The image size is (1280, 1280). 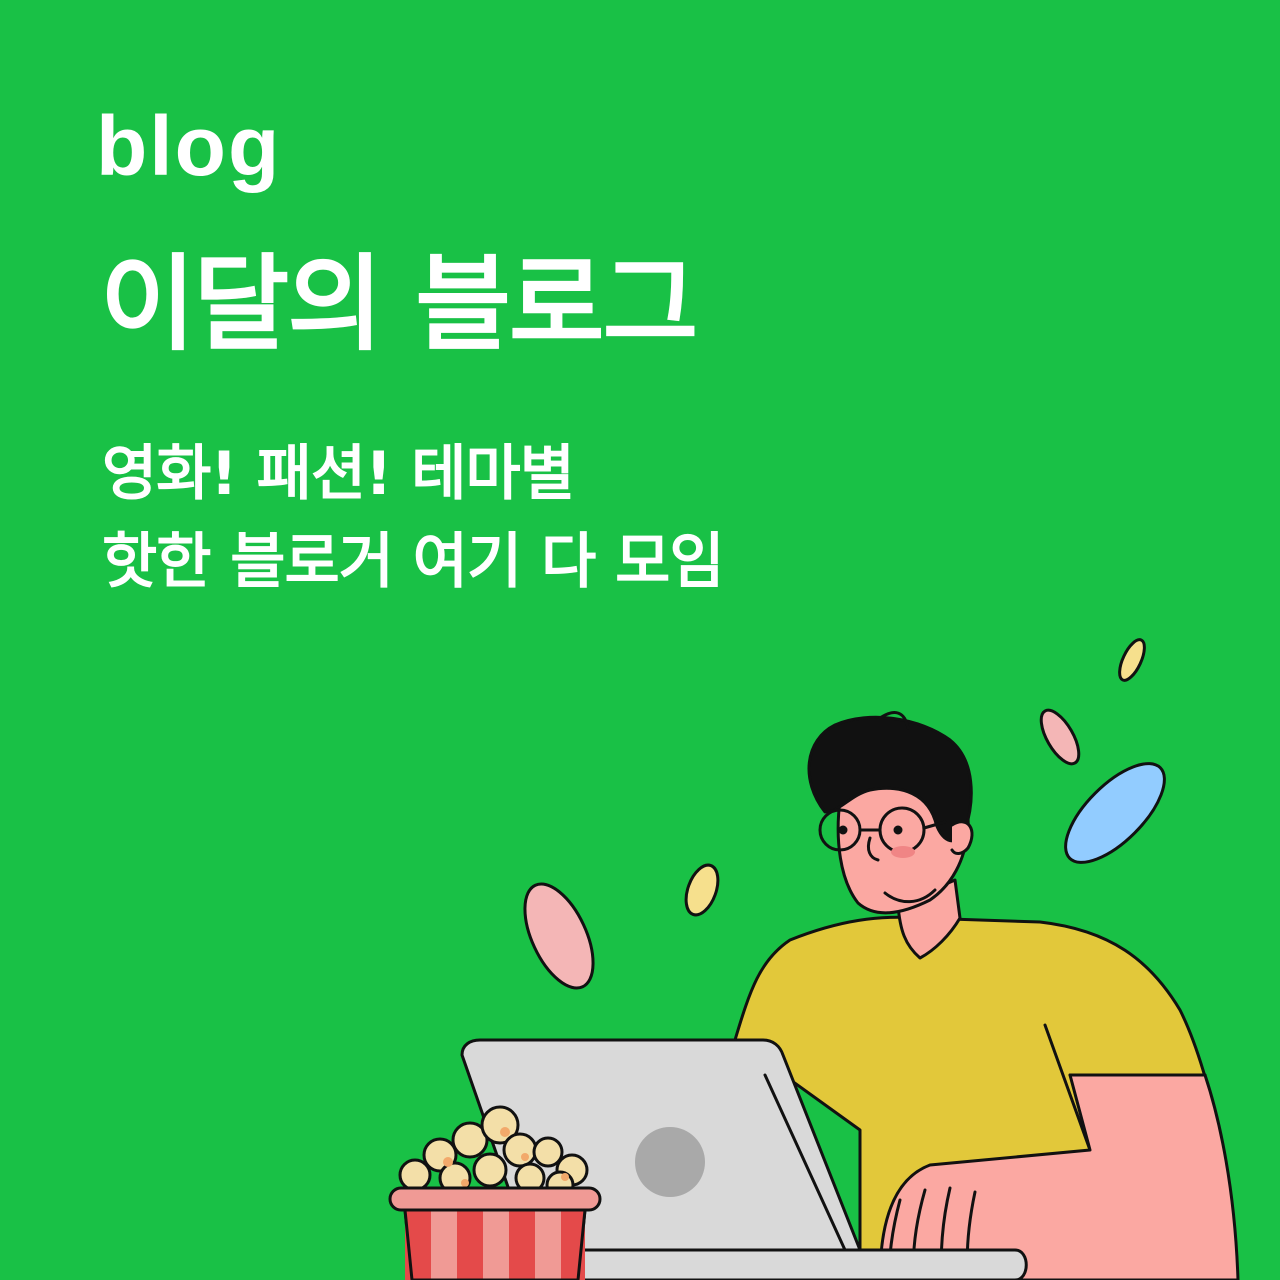 I want to click on laptop-screen, so click(x=661, y=1145).